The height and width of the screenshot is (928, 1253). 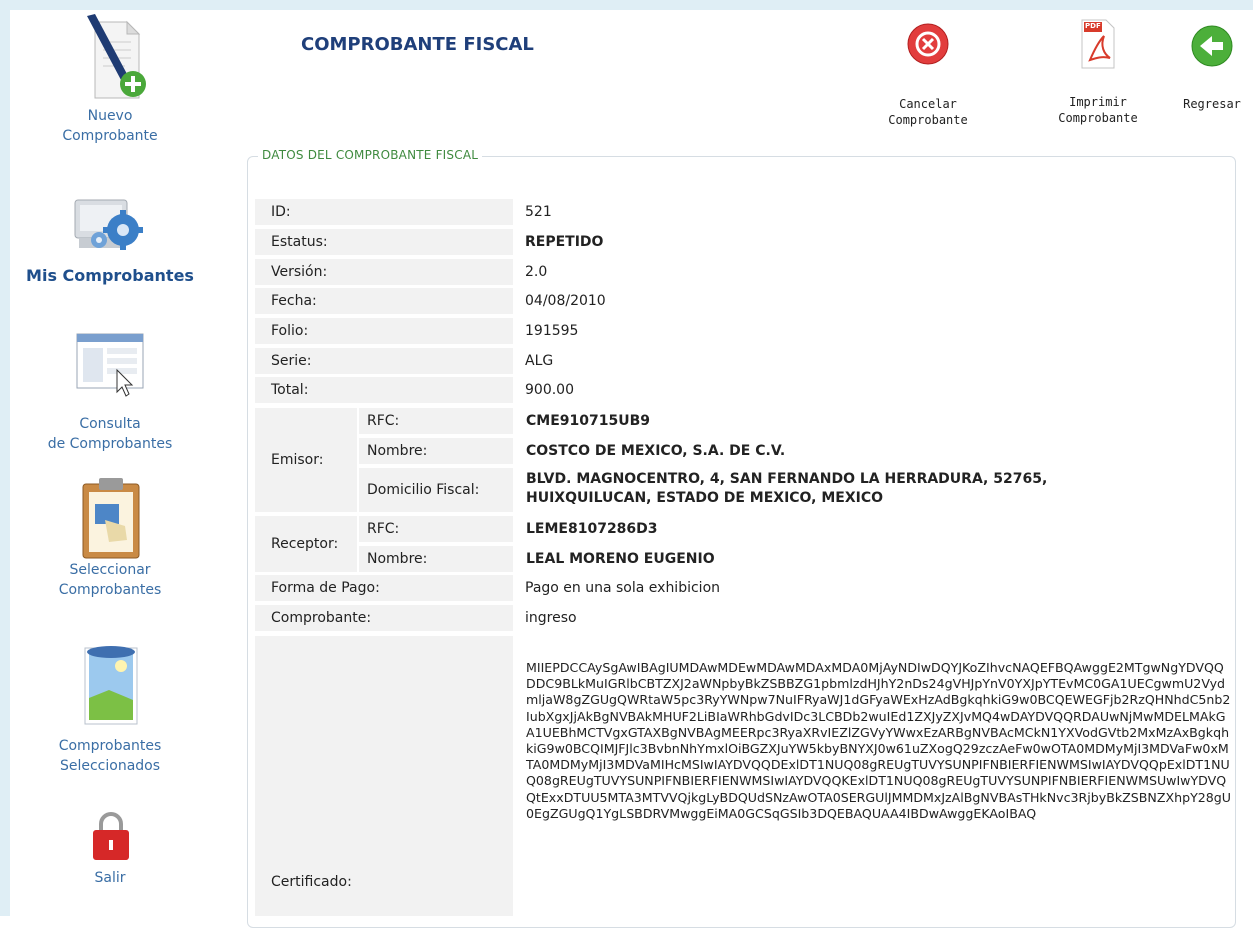 What do you see at coordinates (110, 116) in the screenshot?
I see `sidebar-item-label: Nuevo` at bounding box center [110, 116].